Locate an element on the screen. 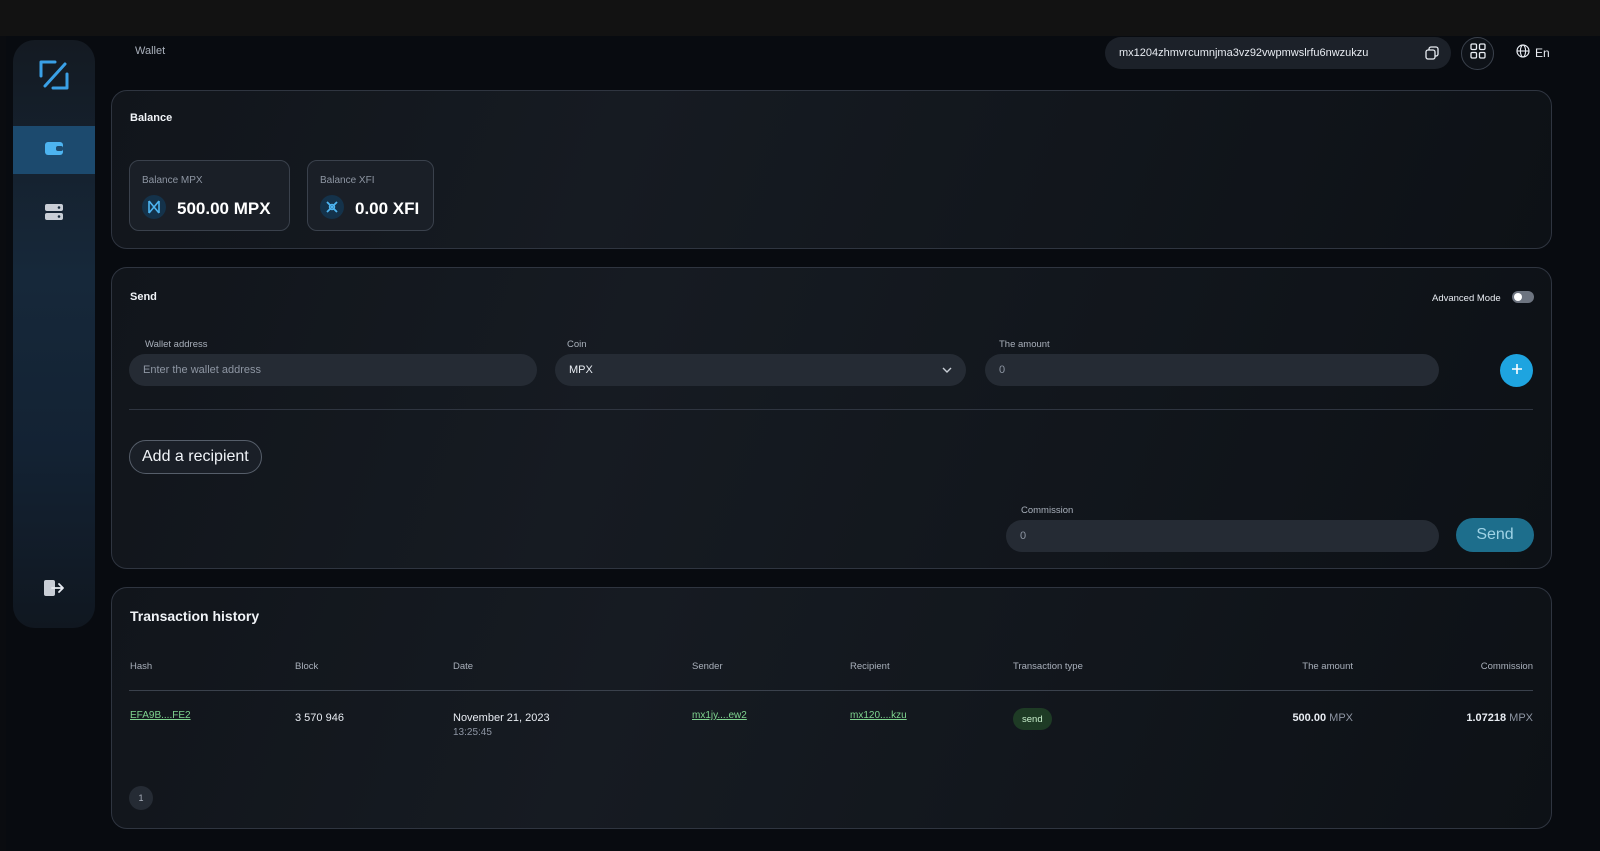 The width and height of the screenshot is (1600, 851). divider is located at coordinates (831, 409).